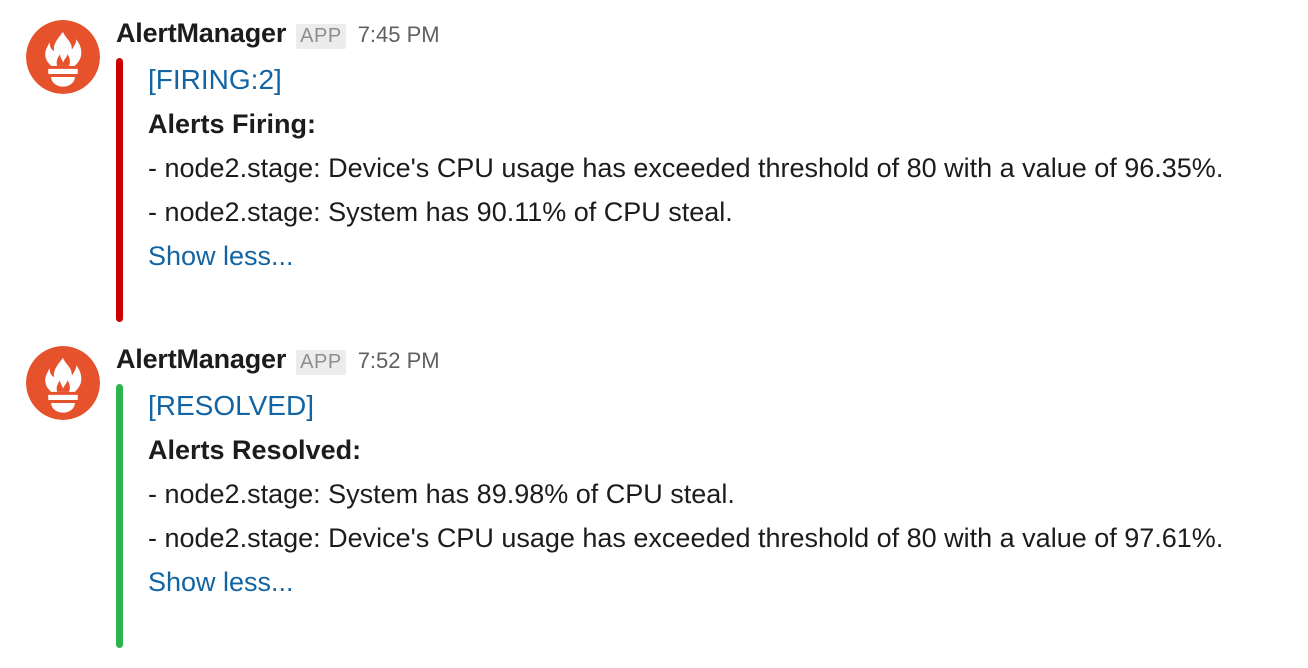  What do you see at coordinates (399, 361) in the screenshot?
I see `timestamp: 7:52 PM` at bounding box center [399, 361].